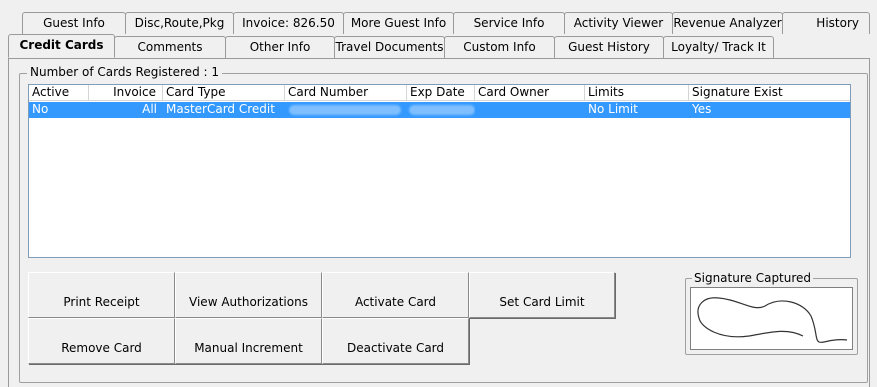 Image resolution: width=877 pixels, height=387 pixels. Describe the element at coordinates (179, 23) in the screenshot. I see `tab-disc-route-pkg: Disc,Route,Pkg` at that location.